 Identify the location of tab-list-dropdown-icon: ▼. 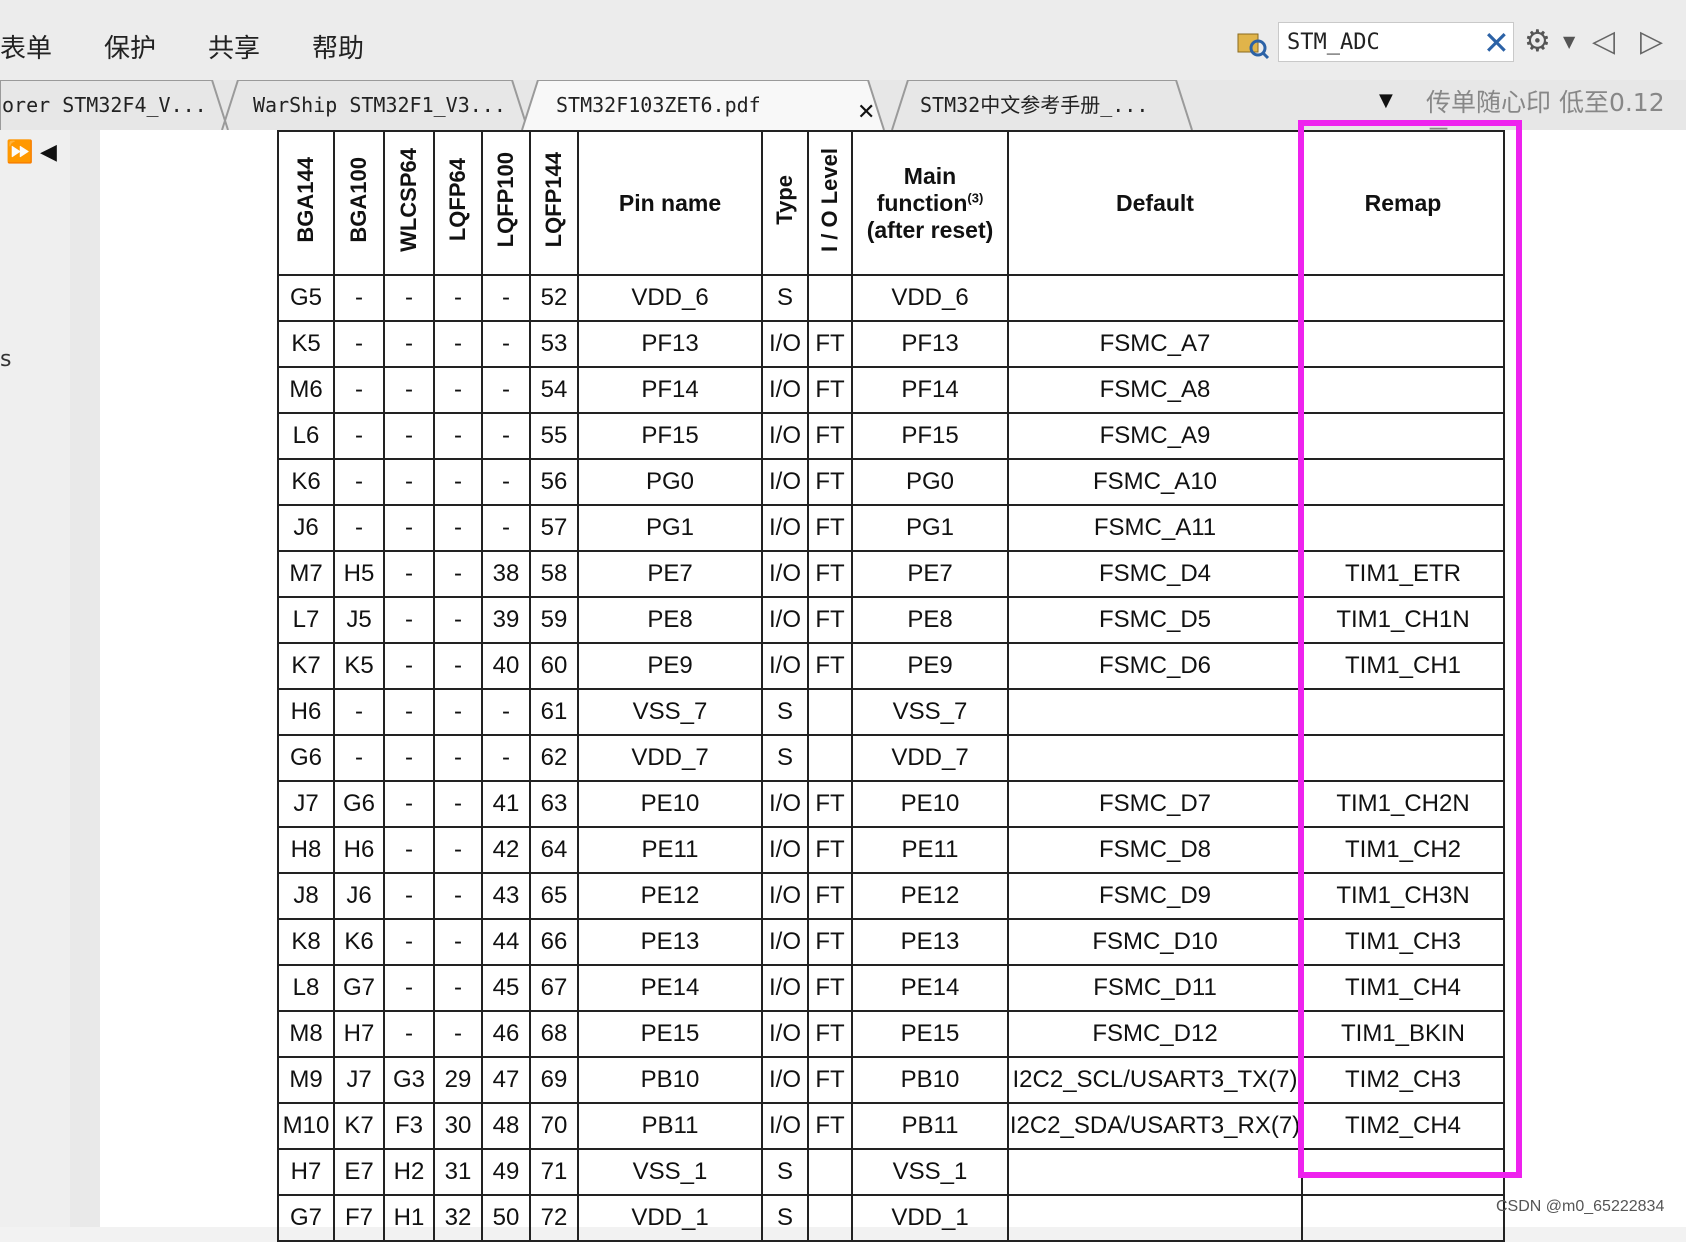
(1386, 100).